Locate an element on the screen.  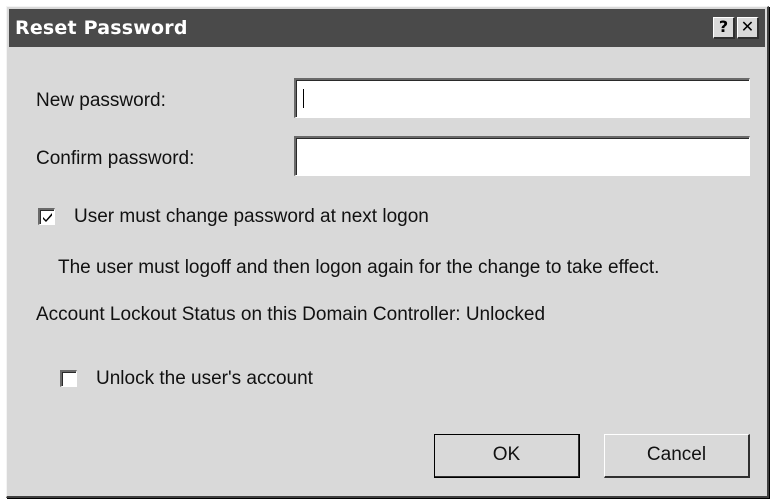
unlock-account-checkbox is located at coordinates (68, 378).